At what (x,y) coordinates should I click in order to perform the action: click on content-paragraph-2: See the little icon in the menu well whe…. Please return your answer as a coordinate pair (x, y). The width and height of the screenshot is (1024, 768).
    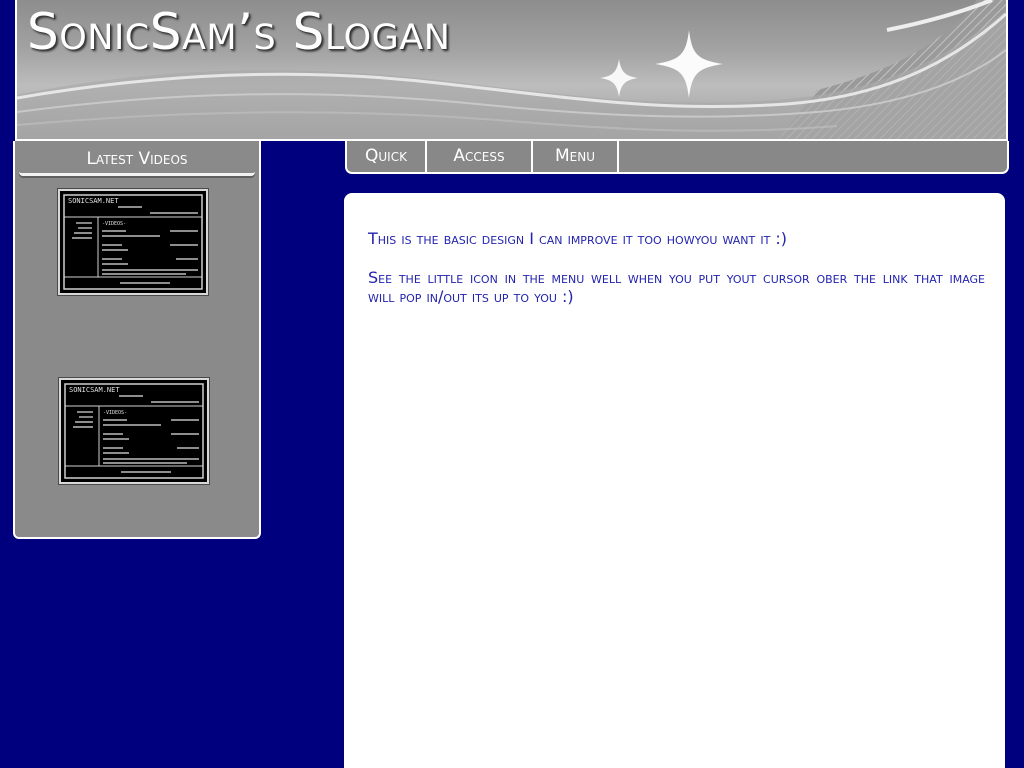
    Looking at the image, I should click on (676, 287).